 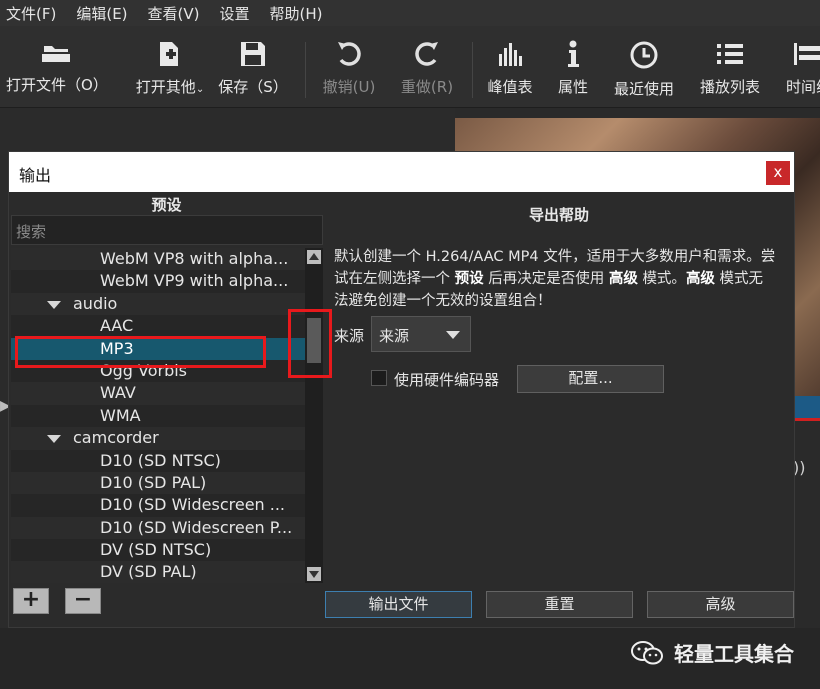 What do you see at coordinates (398, 604) in the screenshot?
I see `export-file-button: 输出文件` at bounding box center [398, 604].